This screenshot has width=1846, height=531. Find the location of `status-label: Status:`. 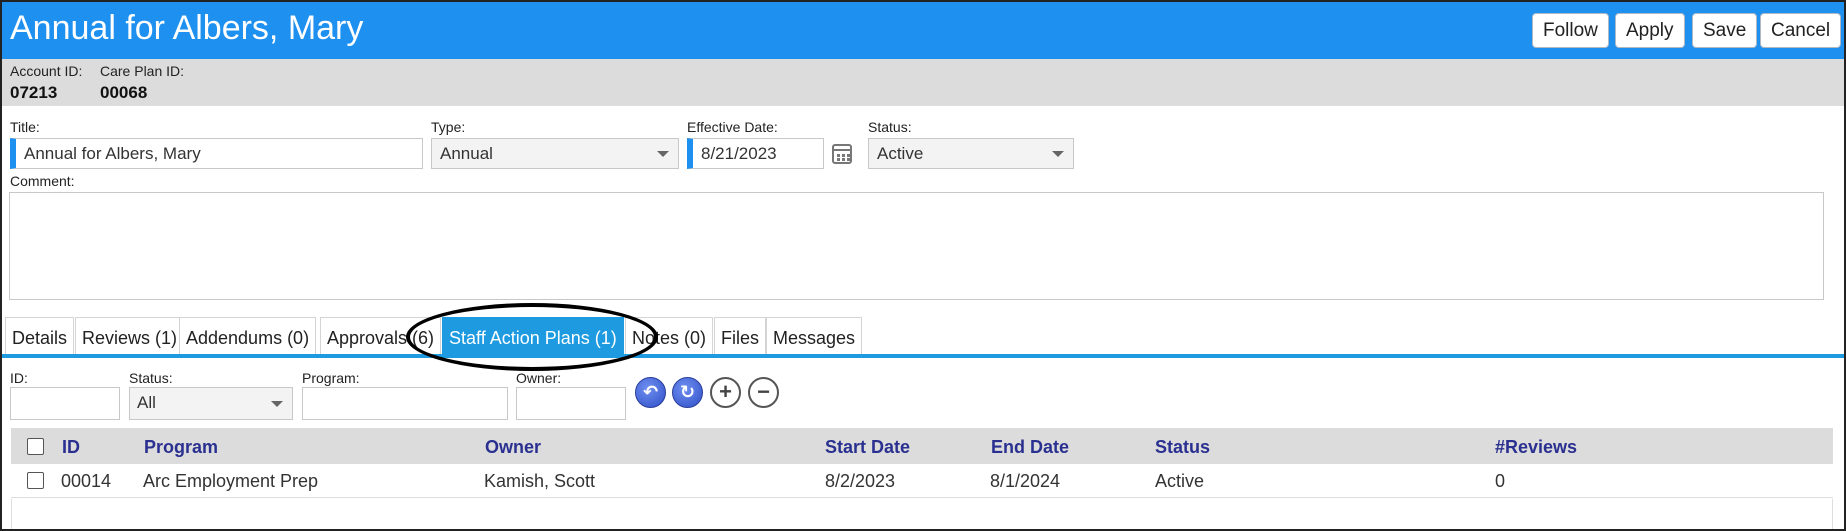

status-label: Status: is located at coordinates (890, 127).